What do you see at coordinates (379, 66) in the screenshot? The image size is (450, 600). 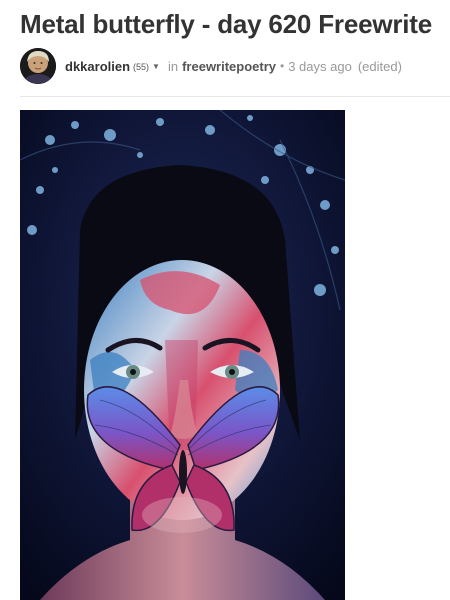 I see `edited-label: (edited)` at bounding box center [379, 66].